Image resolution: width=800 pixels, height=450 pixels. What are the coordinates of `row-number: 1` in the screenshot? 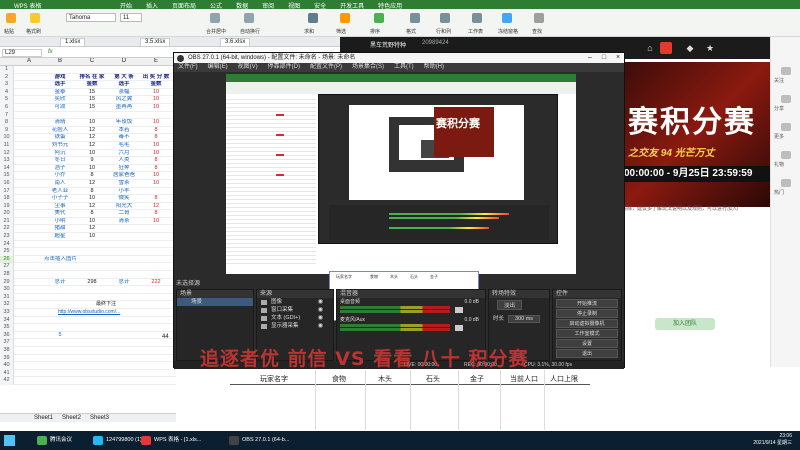 It's located at (7, 70).